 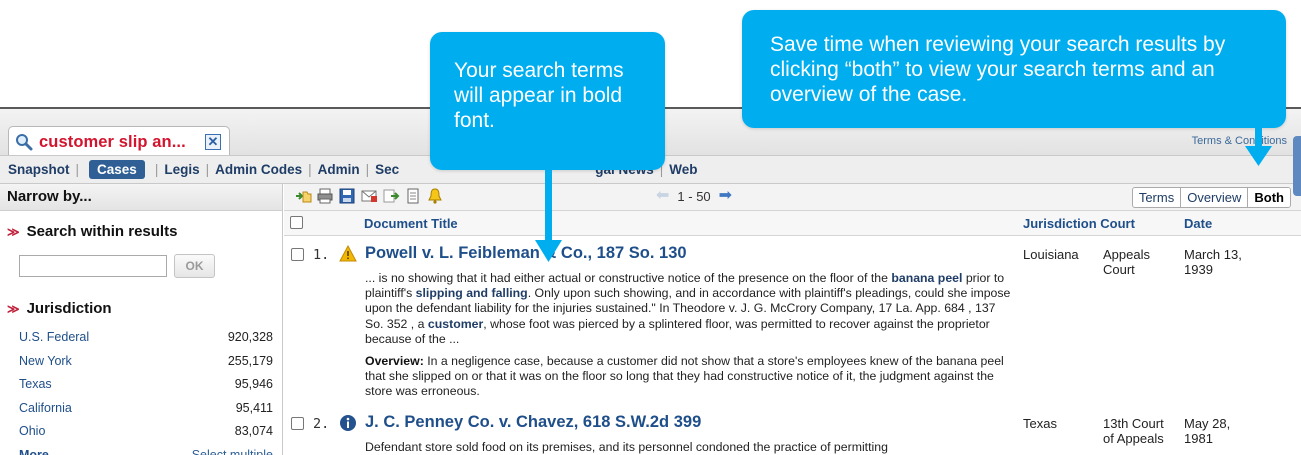 I want to click on col-date: Date, so click(x=1198, y=223).